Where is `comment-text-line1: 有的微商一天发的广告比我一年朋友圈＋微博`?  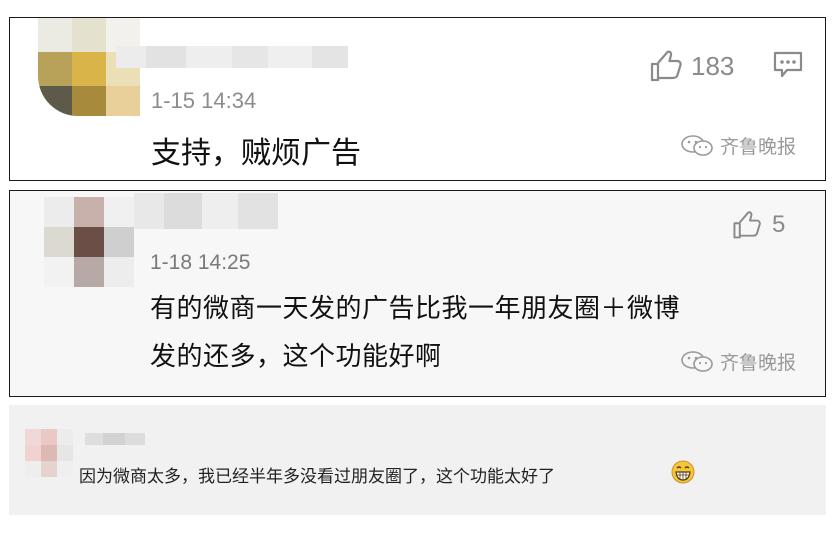
comment-text-line1: 有的微商一天发的广告比我一年朋友圈＋微博 is located at coordinates (415, 309).